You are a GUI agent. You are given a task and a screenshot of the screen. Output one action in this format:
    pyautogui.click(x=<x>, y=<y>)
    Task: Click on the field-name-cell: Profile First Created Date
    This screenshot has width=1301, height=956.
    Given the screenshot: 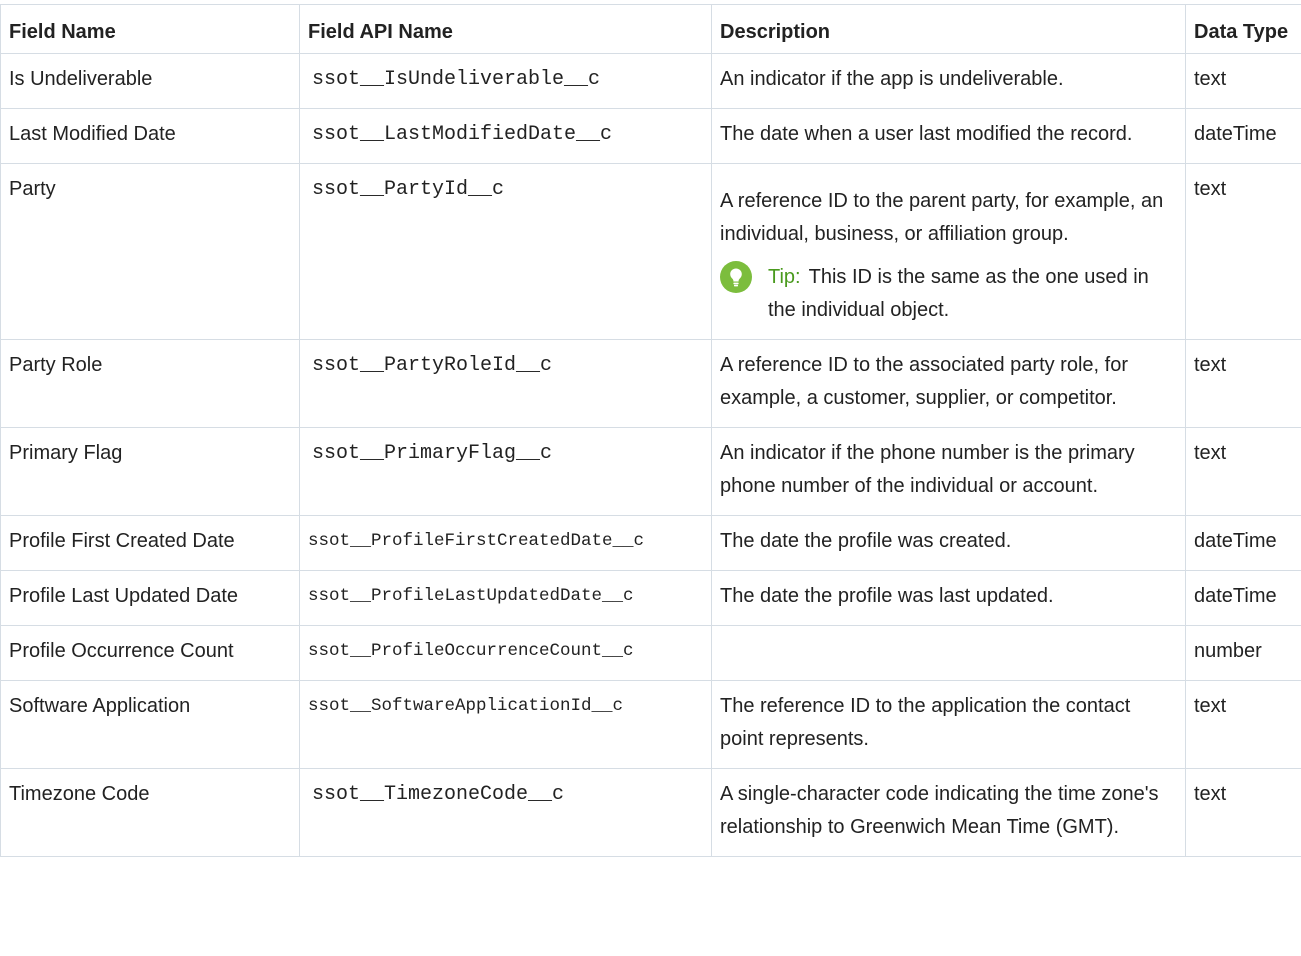 What is the action you would take?
    pyautogui.click(x=150, y=543)
    